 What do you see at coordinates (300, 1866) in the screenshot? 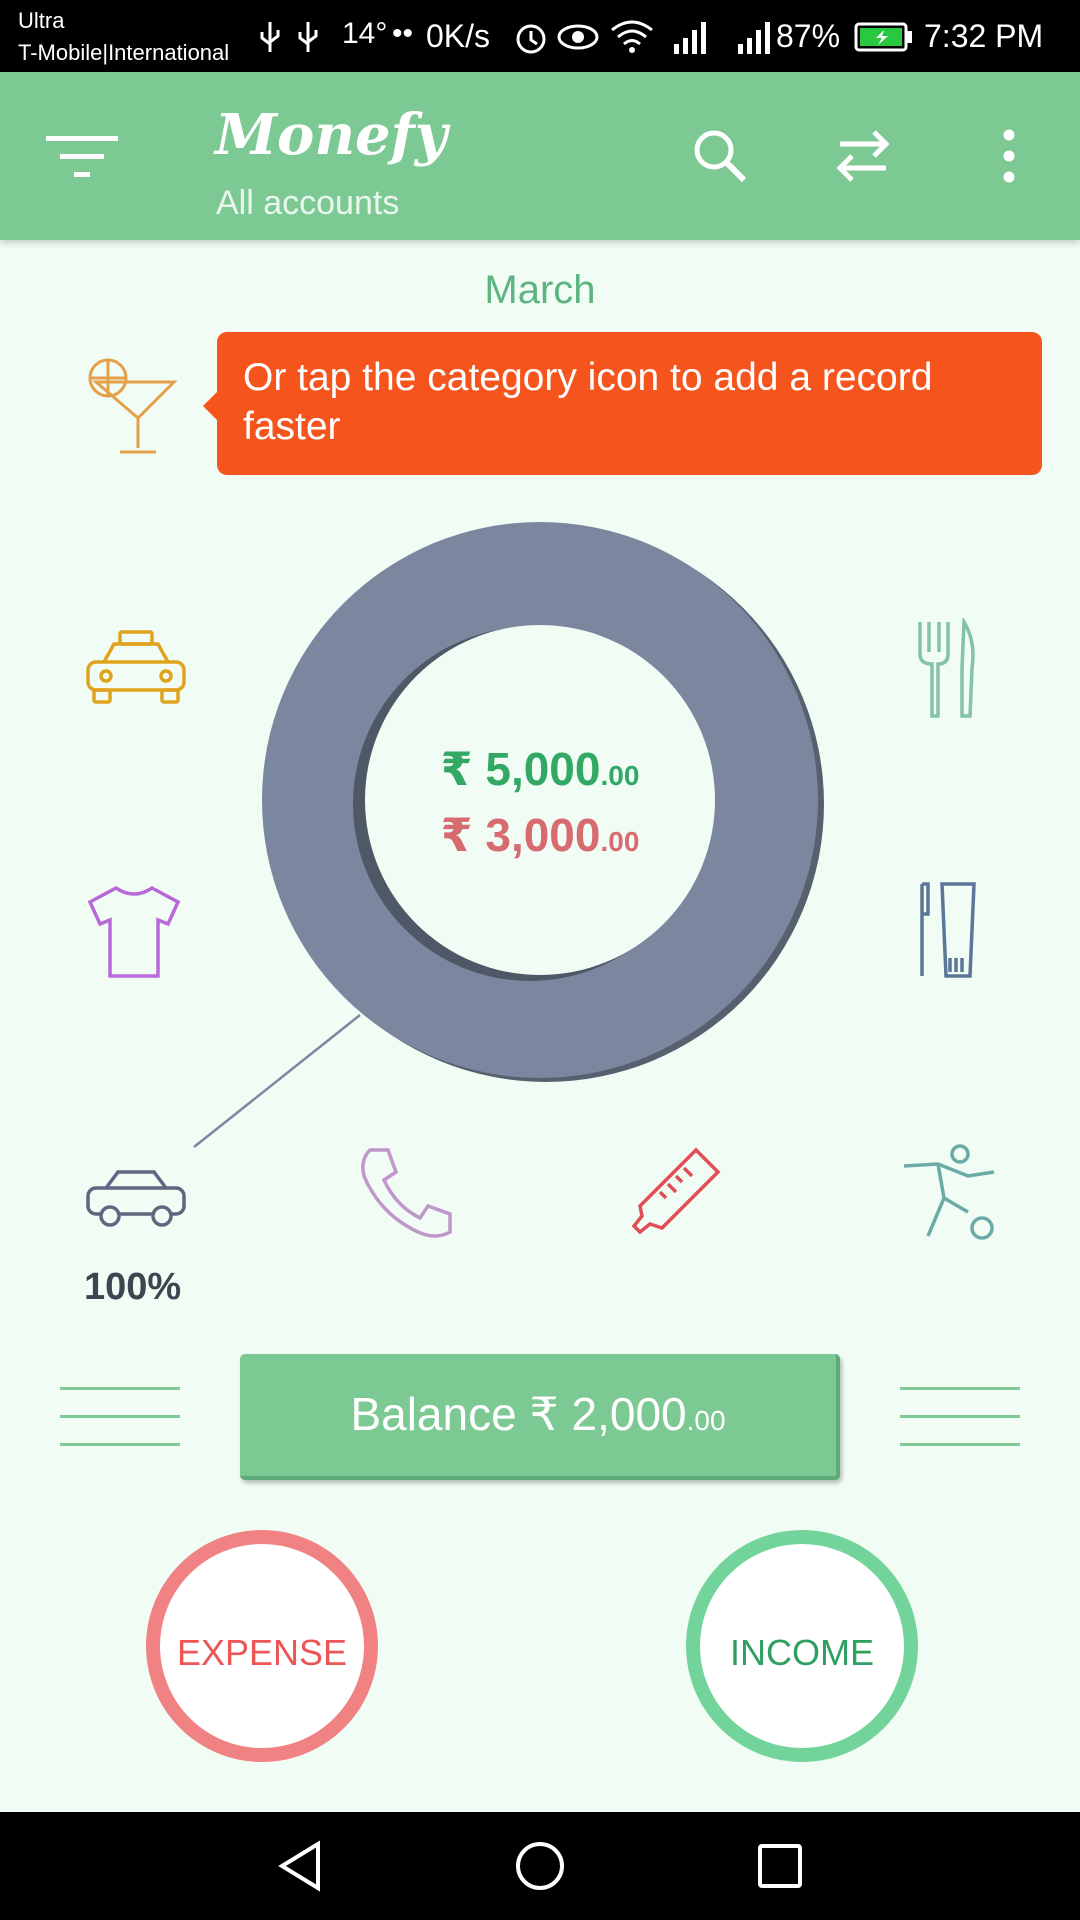
I see `back-icon` at bounding box center [300, 1866].